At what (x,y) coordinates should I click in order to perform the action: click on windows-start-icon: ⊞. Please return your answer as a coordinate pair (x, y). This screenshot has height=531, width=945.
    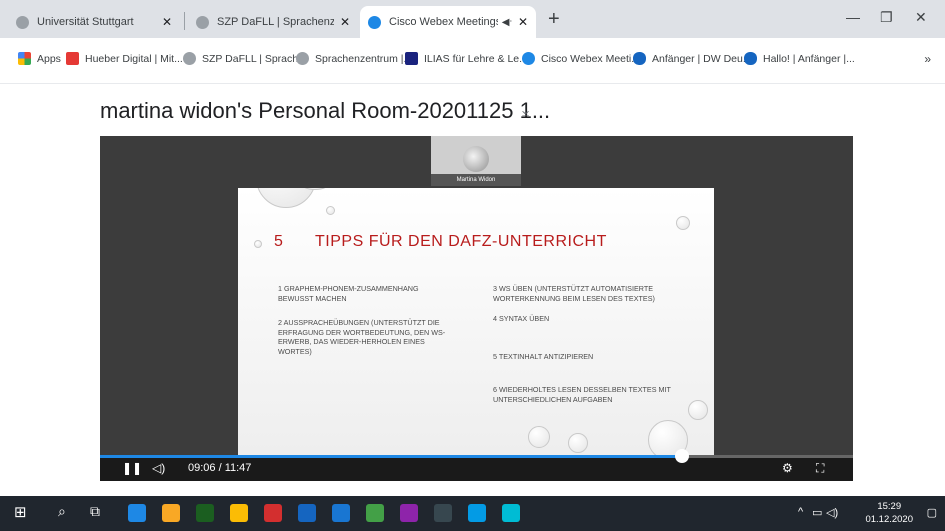
    Looking at the image, I should click on (20, 512).